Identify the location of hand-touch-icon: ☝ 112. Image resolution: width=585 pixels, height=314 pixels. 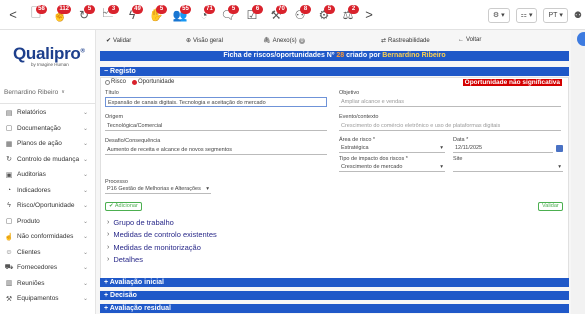
(60, 14).